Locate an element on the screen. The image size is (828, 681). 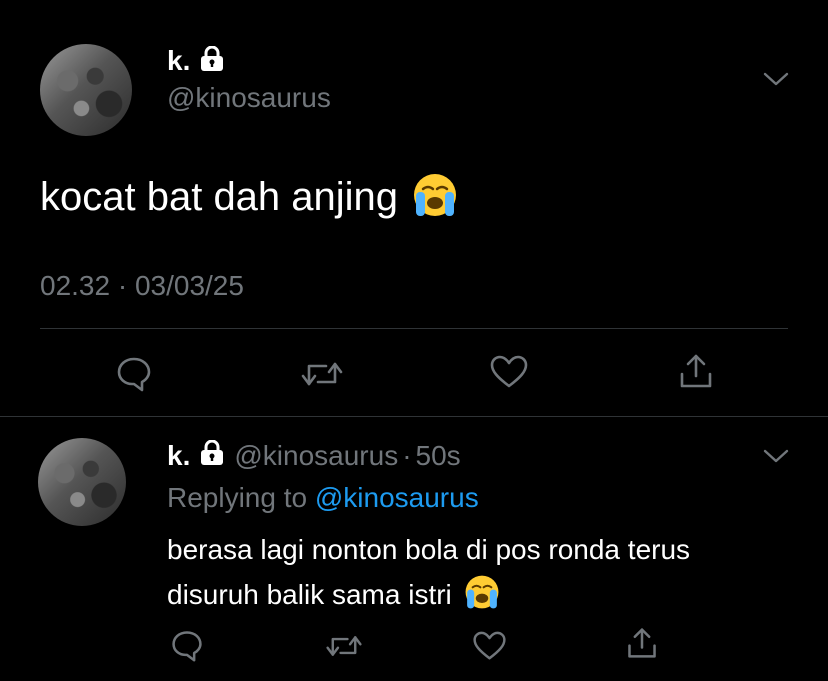
reply-display-name: k. is located at coordinates (178, 456).